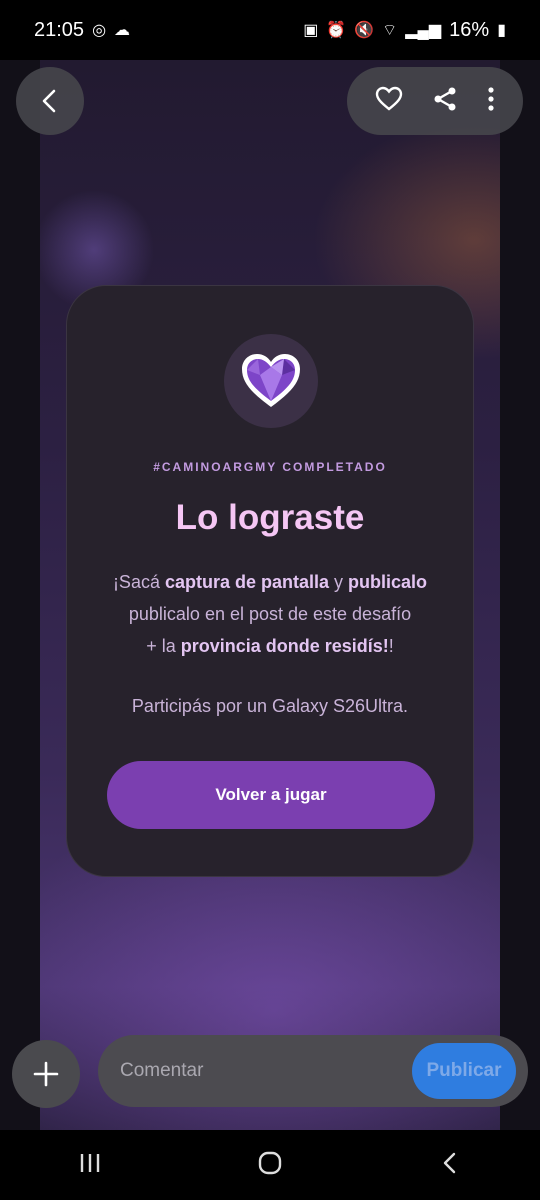 The image size is (540, 1200). Describe the element at coordinates (271, 795) in the screenshot. I see `play-again-button: Volver a jugar` at that location.